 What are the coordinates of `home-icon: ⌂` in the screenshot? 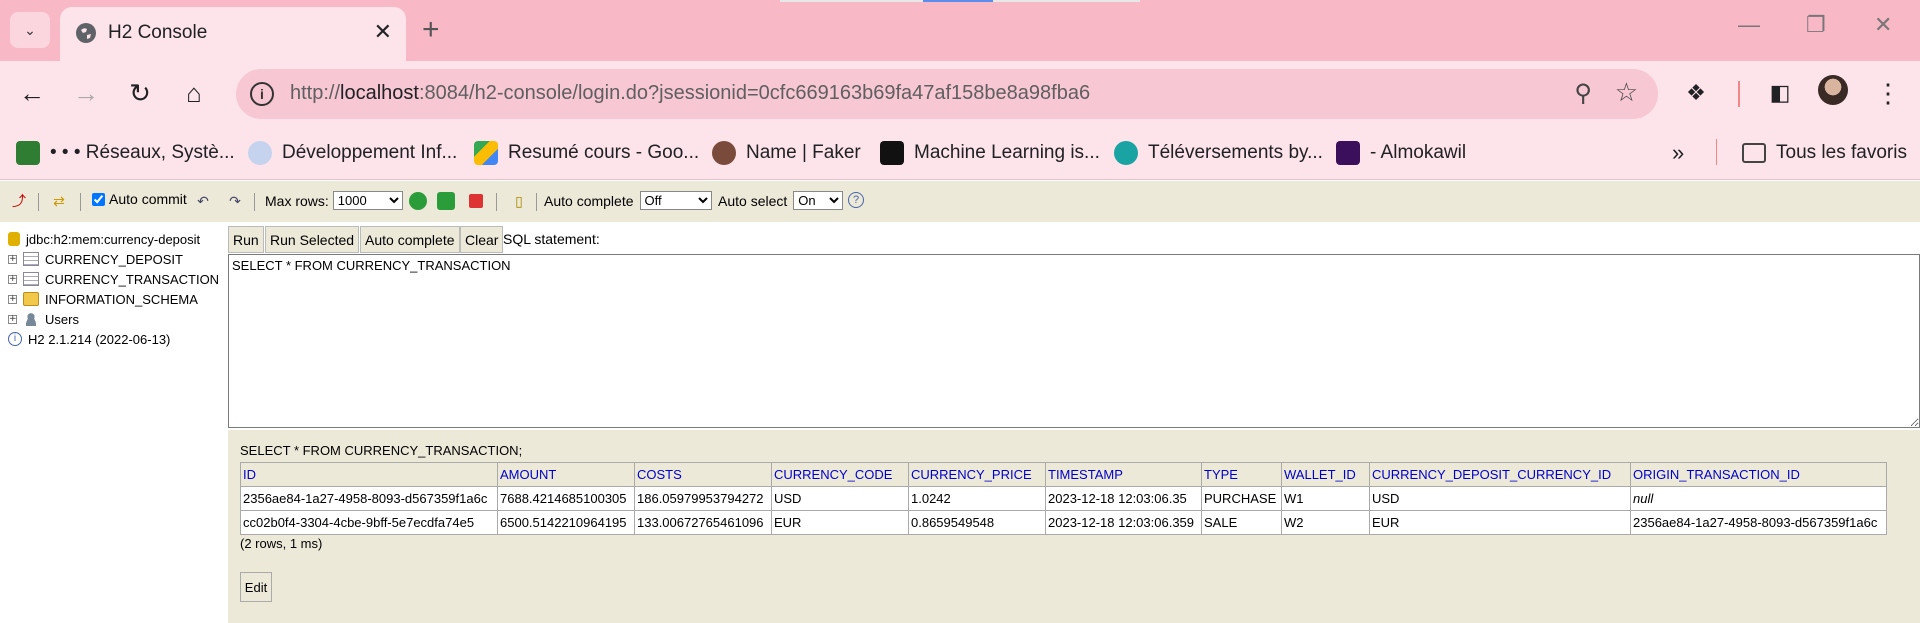 It's located at (194, 93).